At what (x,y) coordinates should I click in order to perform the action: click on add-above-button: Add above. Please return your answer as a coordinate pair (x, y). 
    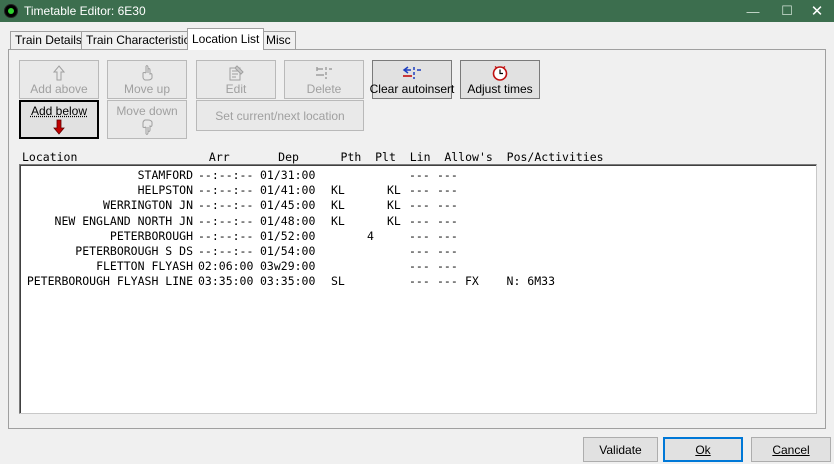
    Looking at the image, I should click on (59, 79).